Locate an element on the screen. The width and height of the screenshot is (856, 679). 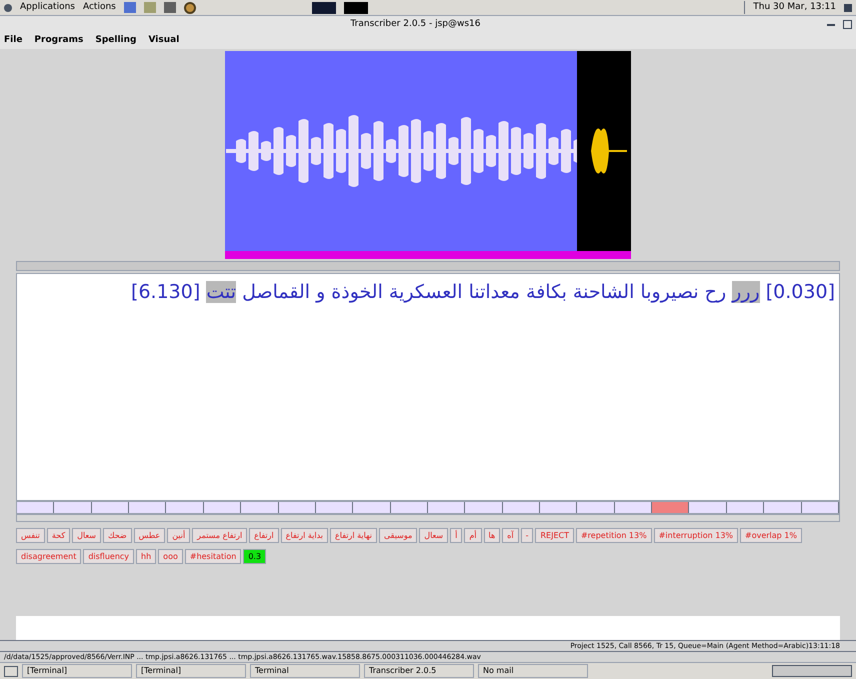
tag-button: موسيقى is located at coordinates (398, 535).